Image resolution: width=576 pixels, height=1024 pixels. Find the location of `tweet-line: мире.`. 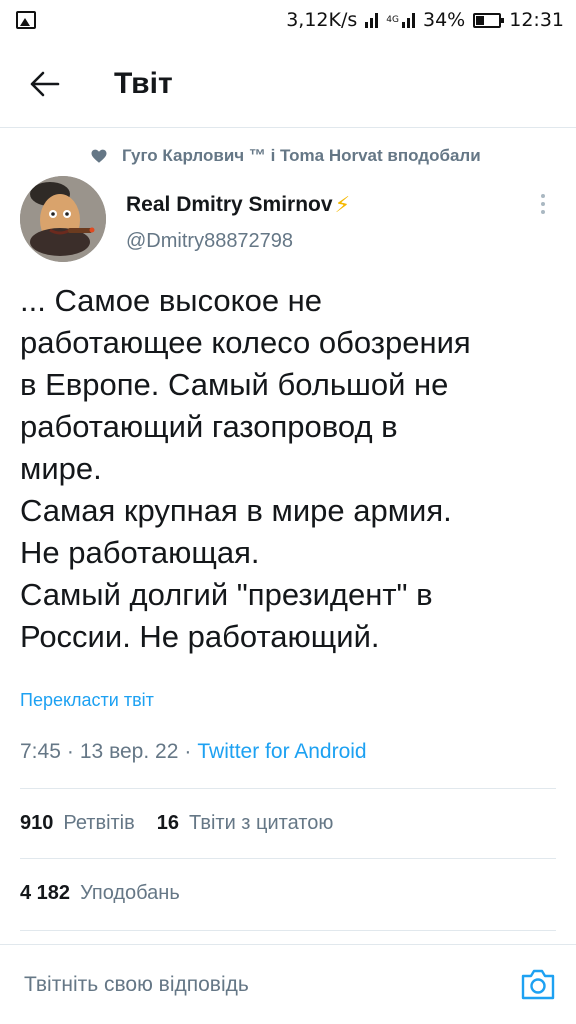

tweet-line: мире. is located at coordinates (61, 468).